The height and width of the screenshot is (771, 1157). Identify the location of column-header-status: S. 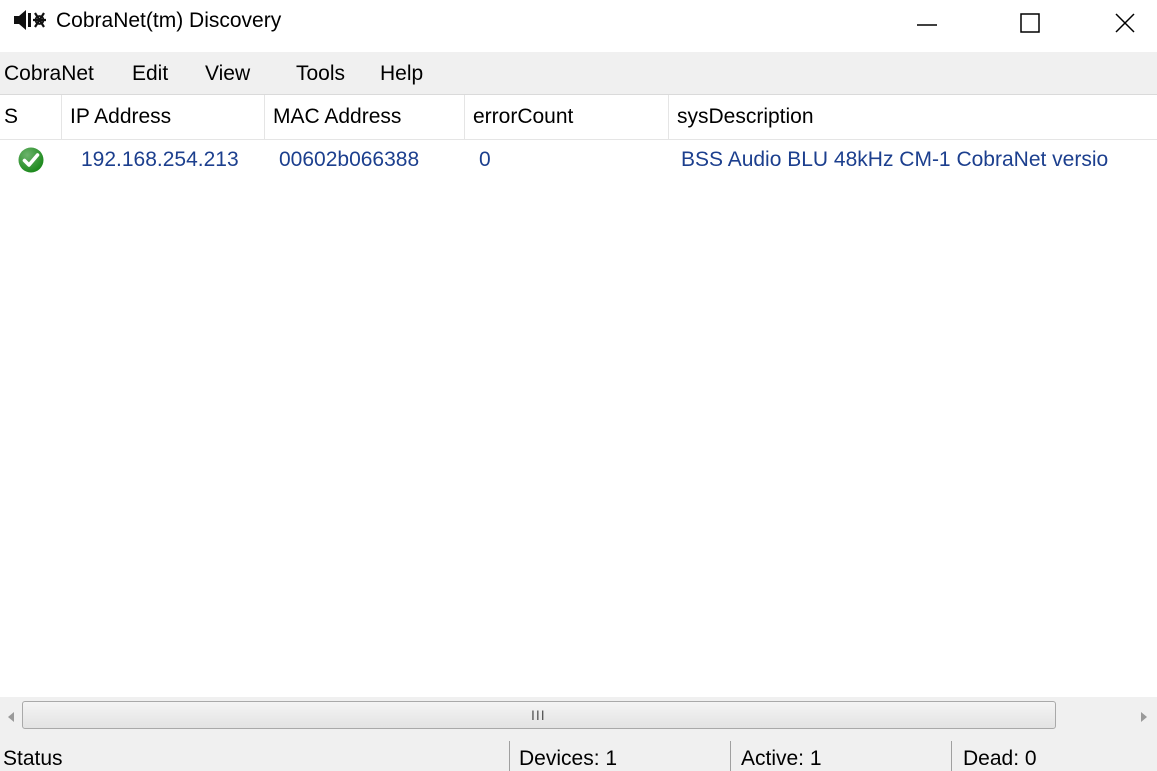
(31, 117).